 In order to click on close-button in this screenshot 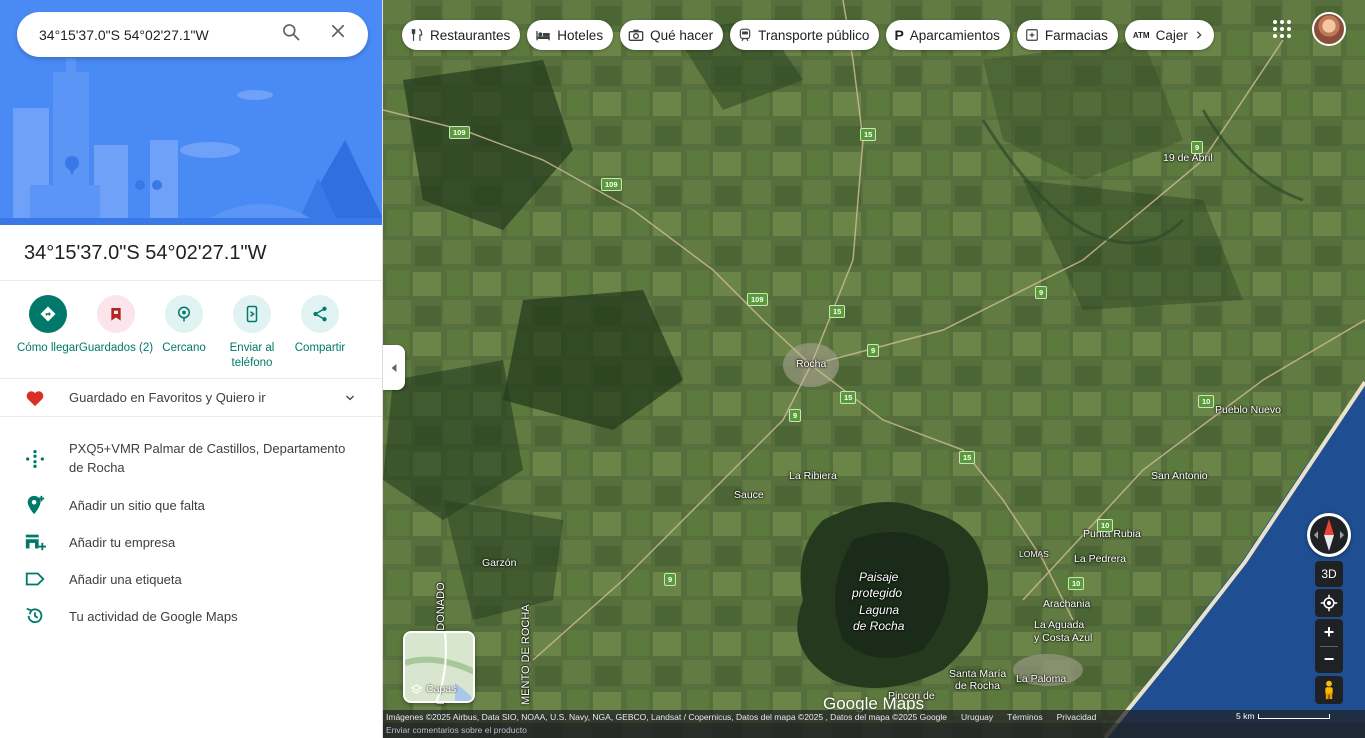, I will do `click(342, 35)`.